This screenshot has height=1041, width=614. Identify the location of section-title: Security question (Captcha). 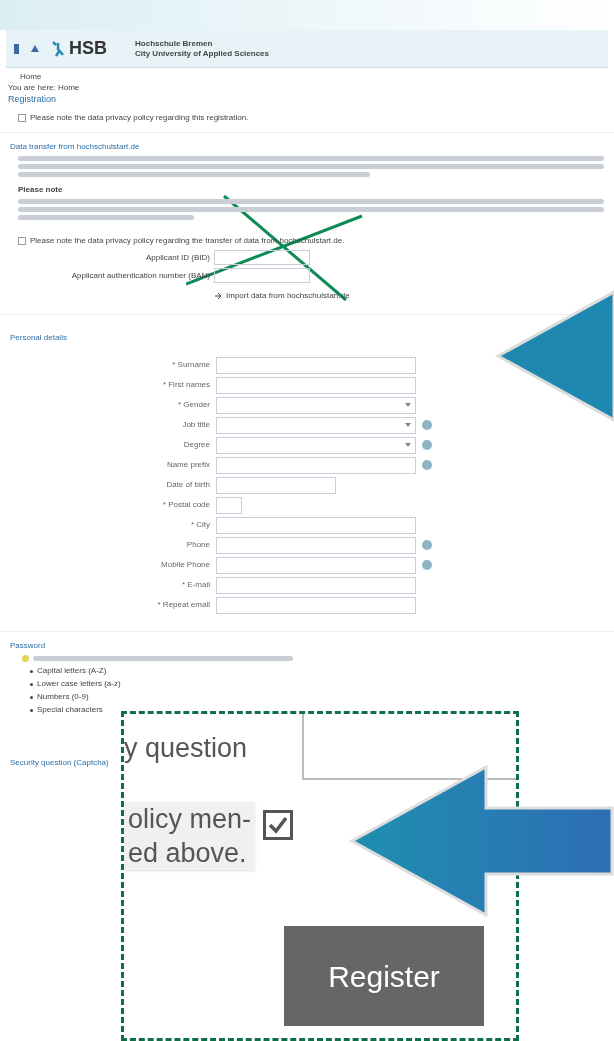
(59, 762).